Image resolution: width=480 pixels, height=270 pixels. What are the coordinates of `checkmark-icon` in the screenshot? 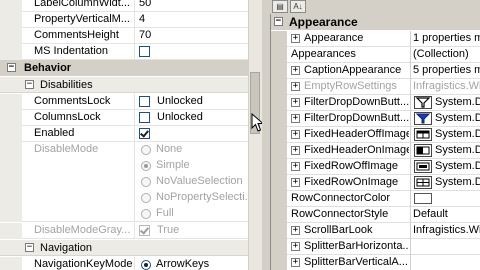 It's located at (144, 133).